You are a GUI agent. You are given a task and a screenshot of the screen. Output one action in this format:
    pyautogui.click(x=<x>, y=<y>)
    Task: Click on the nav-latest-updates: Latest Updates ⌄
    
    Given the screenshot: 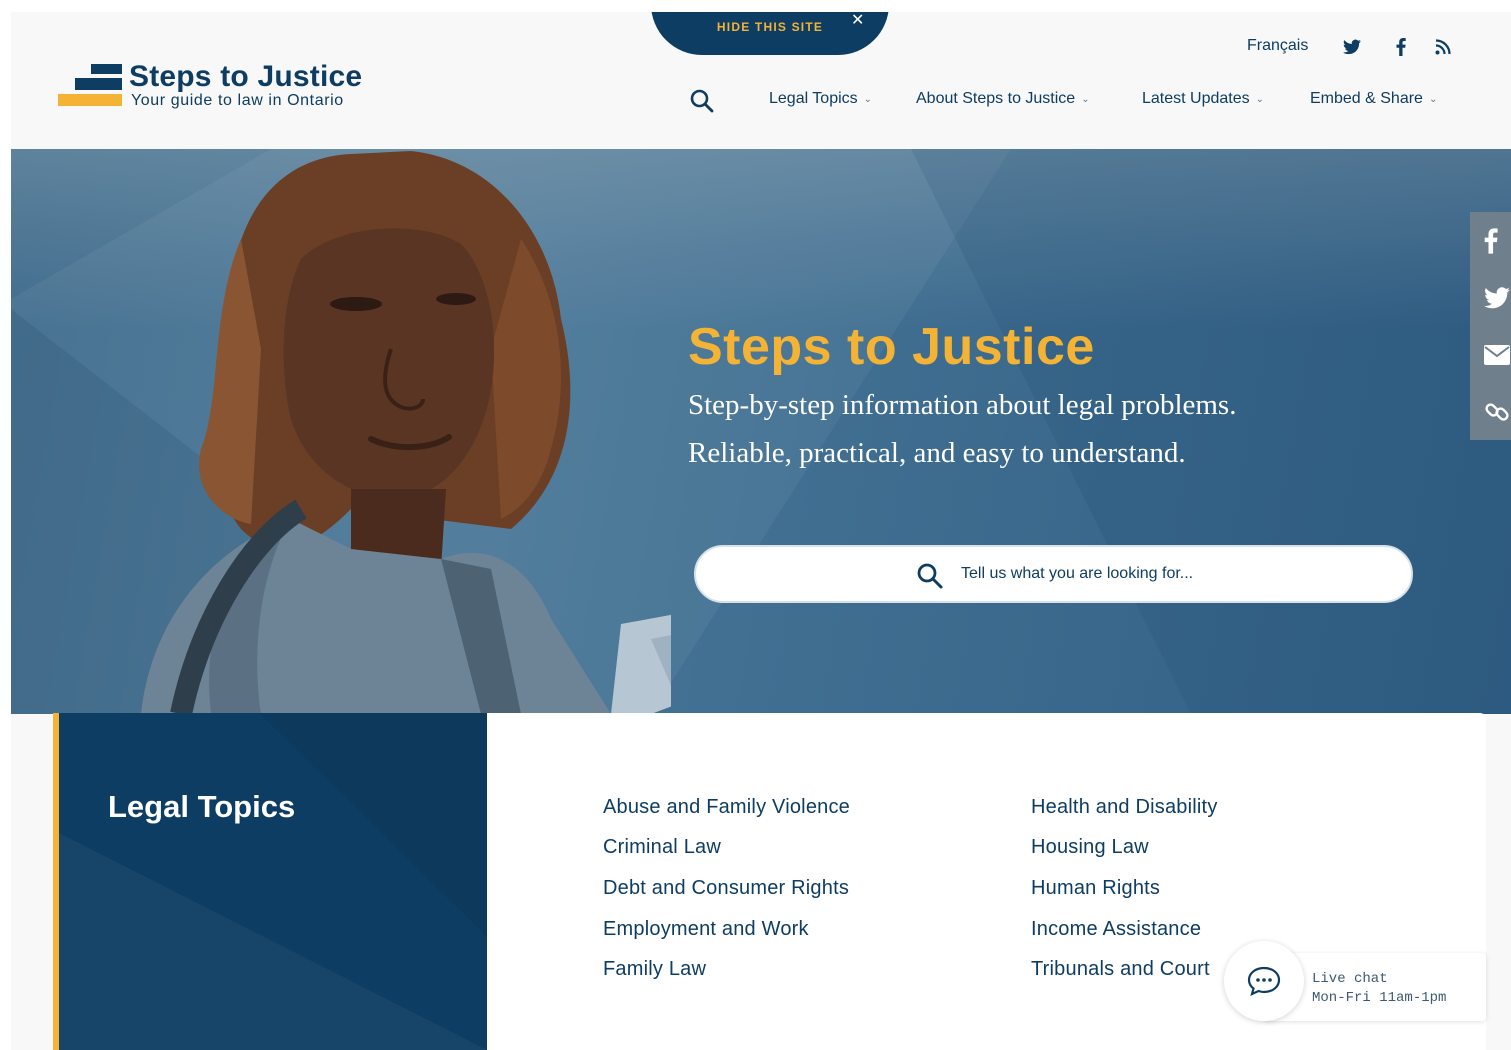 What is the action you would take?
    pyautogui.click(x=1203, y=99)
    